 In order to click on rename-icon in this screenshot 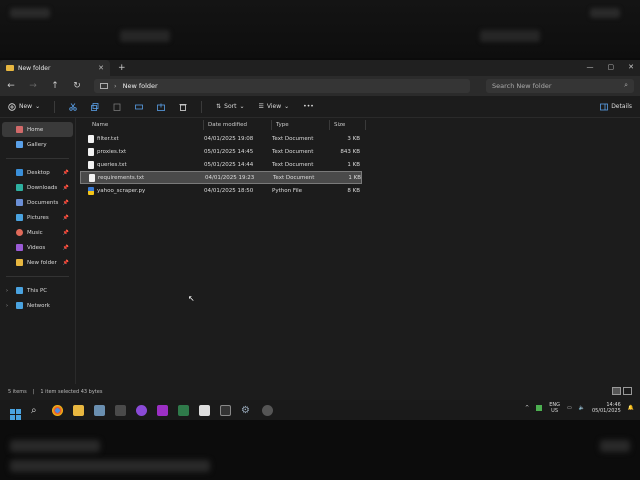, I will do `click(139, 107)`.